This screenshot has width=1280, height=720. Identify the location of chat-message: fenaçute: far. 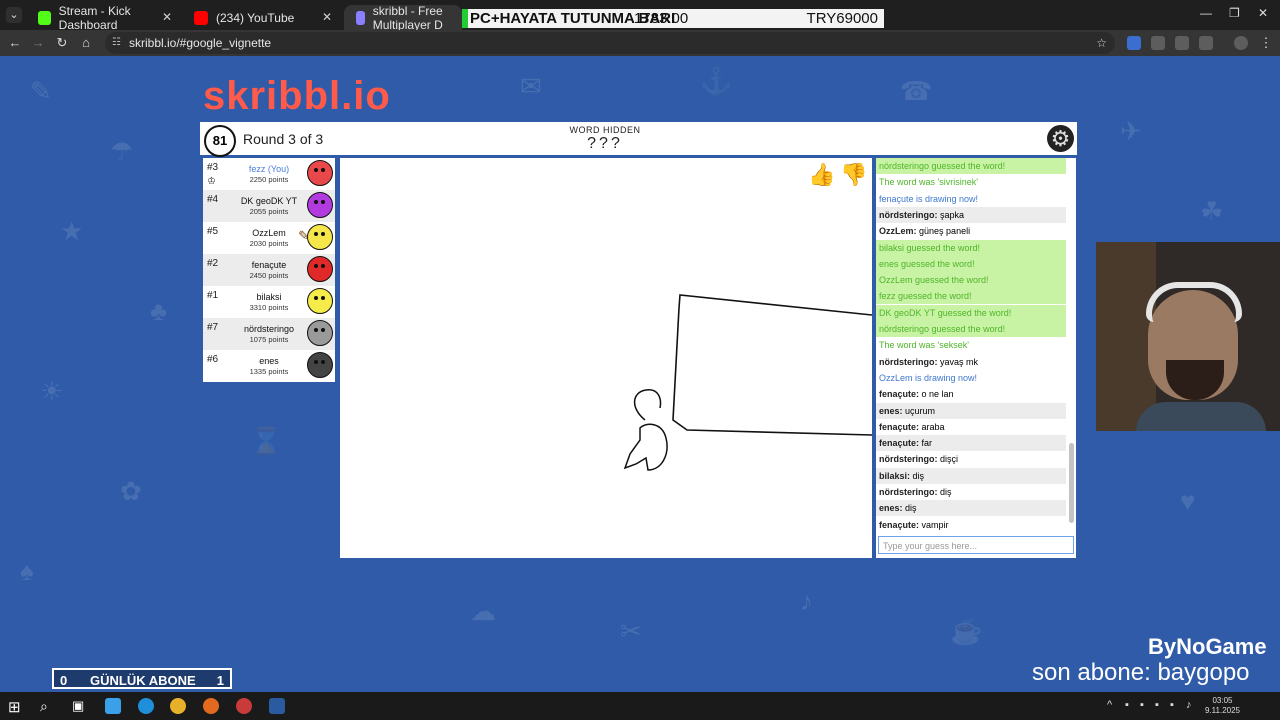
(971, 443).